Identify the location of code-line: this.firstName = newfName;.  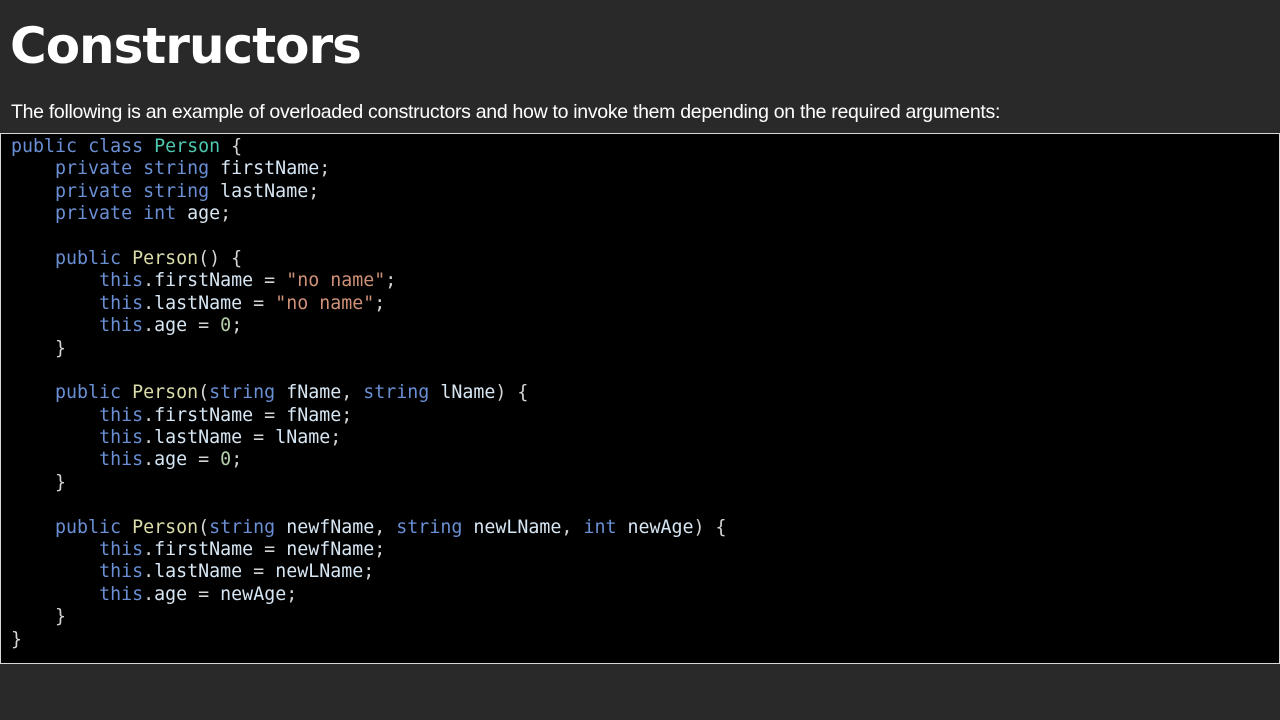
(369, 550).